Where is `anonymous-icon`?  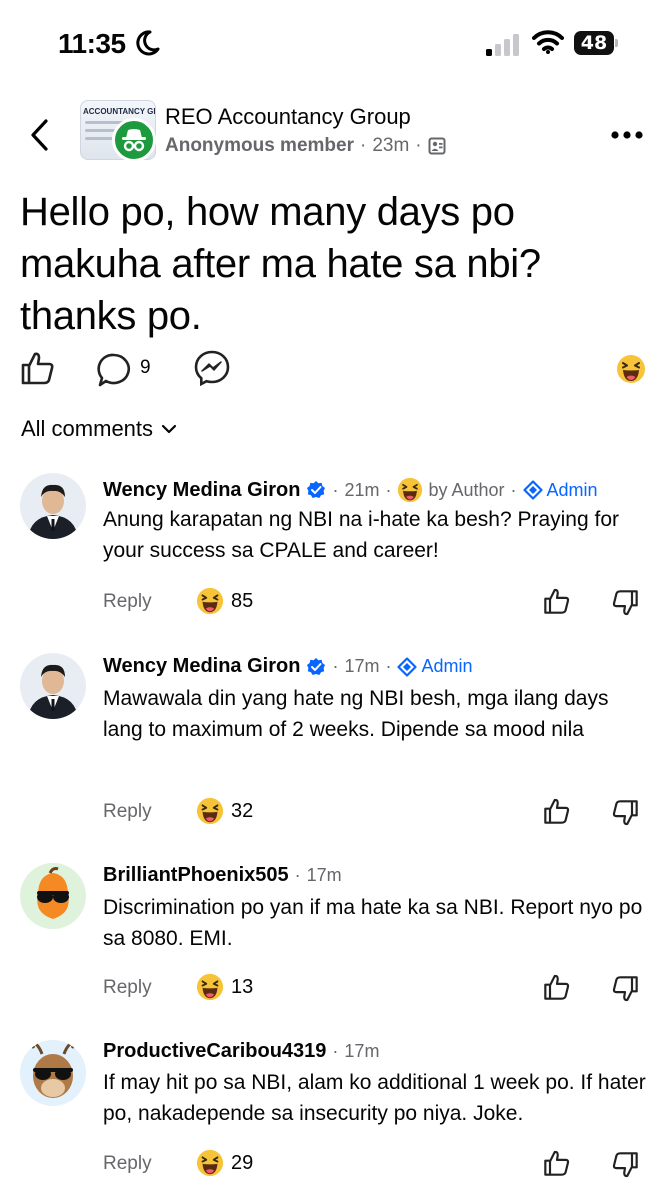 anonymous-icon is located at coordinates (134, 140).